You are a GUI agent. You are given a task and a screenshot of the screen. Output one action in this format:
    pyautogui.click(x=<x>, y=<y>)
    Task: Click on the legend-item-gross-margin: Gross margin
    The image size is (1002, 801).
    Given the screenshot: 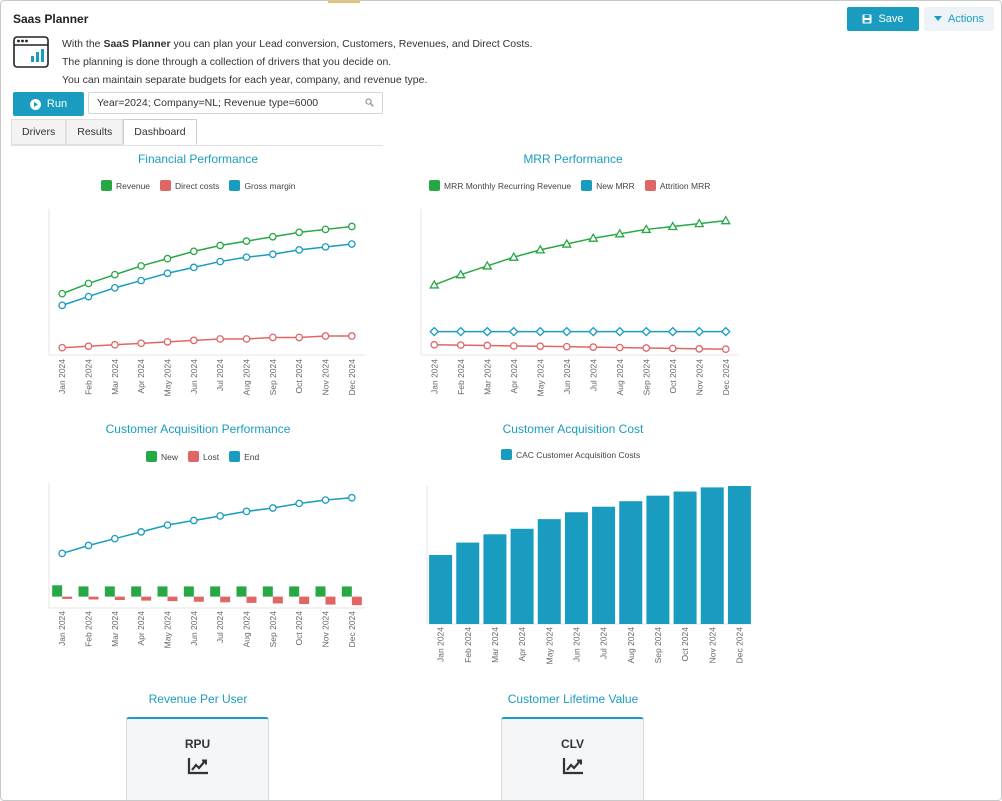 What is the action you would take?
    pyautogui.click(x=262, y=185)
    